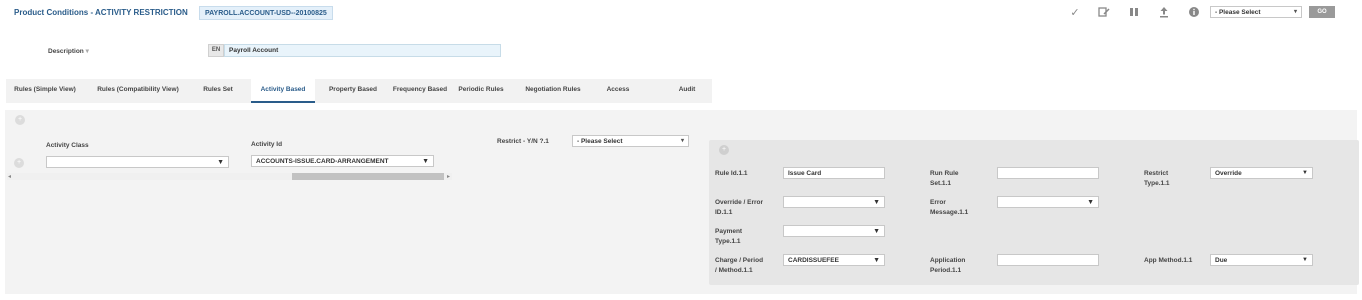  Describe the element at coordinates (67, 145) in the screenshot. I see `activity-class-label: Activity Class` at that location.